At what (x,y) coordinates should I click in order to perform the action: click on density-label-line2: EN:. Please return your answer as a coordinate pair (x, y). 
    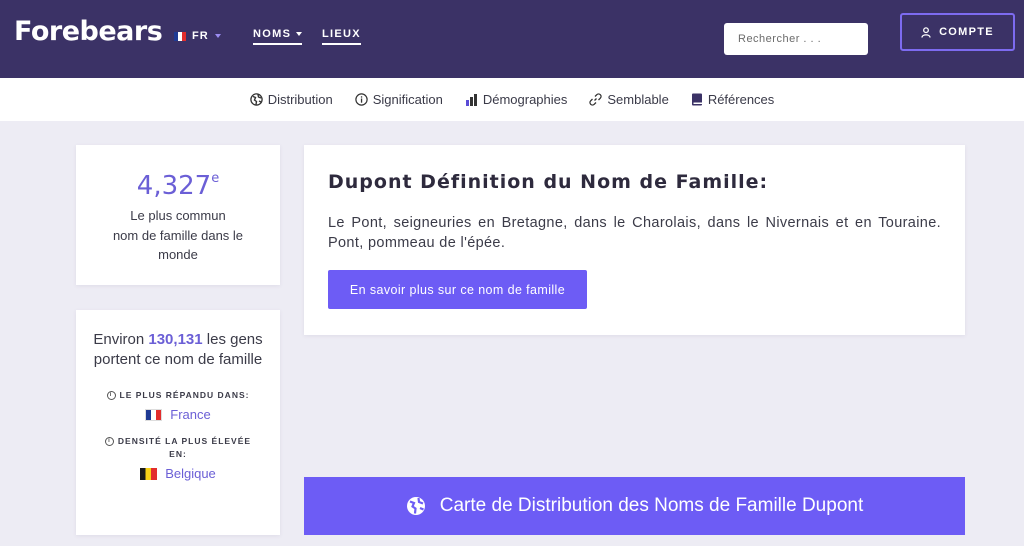
    Looking at the image, I should click on (178, 454).